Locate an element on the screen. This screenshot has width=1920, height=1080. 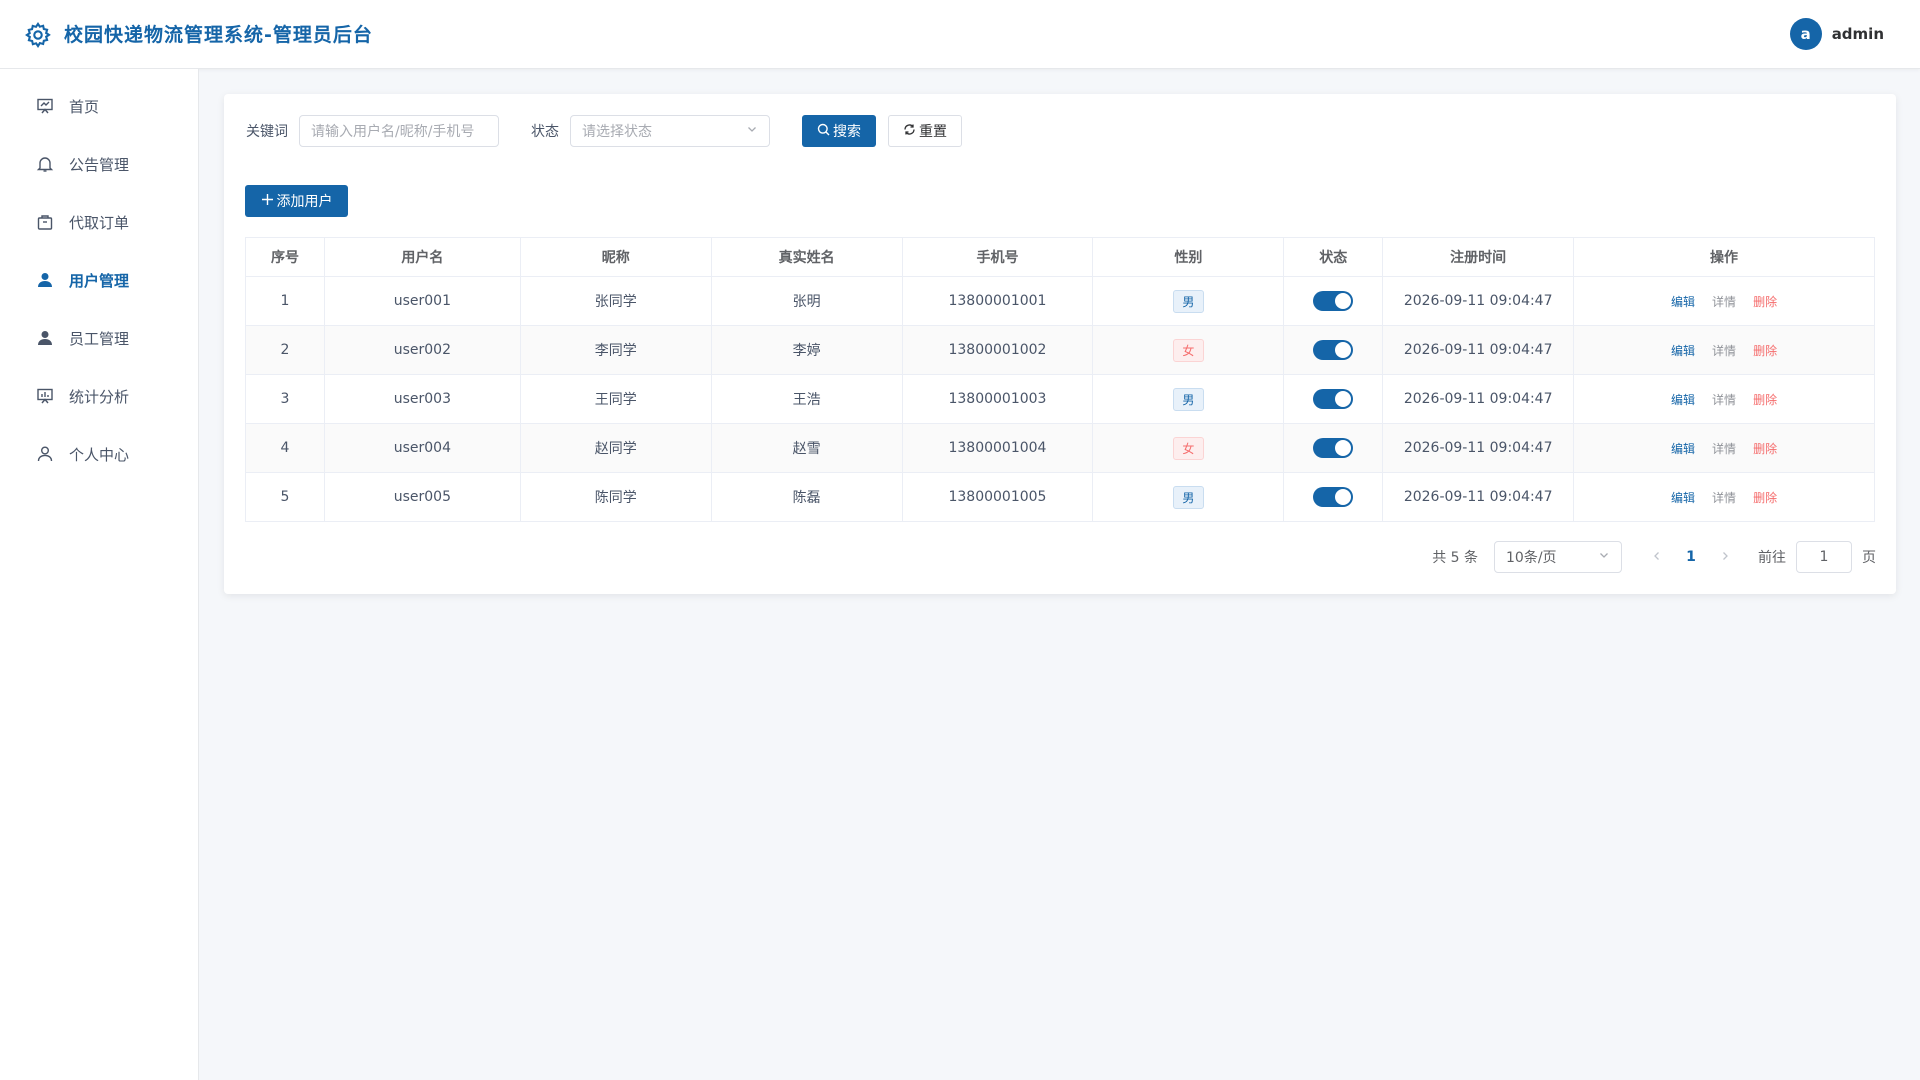
search-form: 关键词 请输入用户名/昵称/手机号 状态 请选择状态 搜索 重置 is located at coordinates (604, 131).